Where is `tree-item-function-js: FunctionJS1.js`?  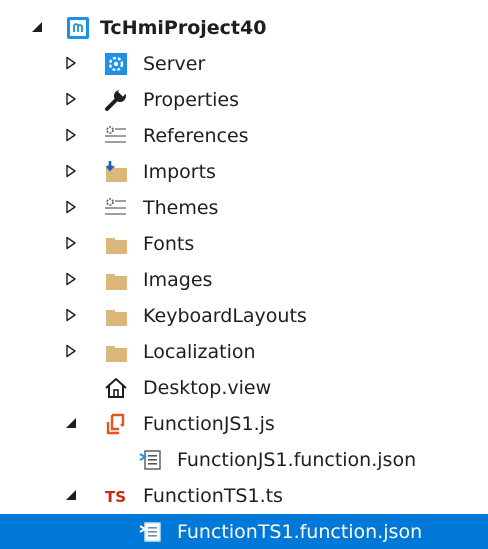
tree-item-function-js: FunctionJS1.js is located at coordinates (244, 424).